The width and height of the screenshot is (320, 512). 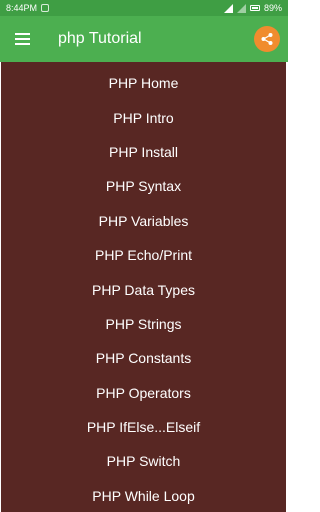 I want to click on share-icon, so click(x=267, y=39).